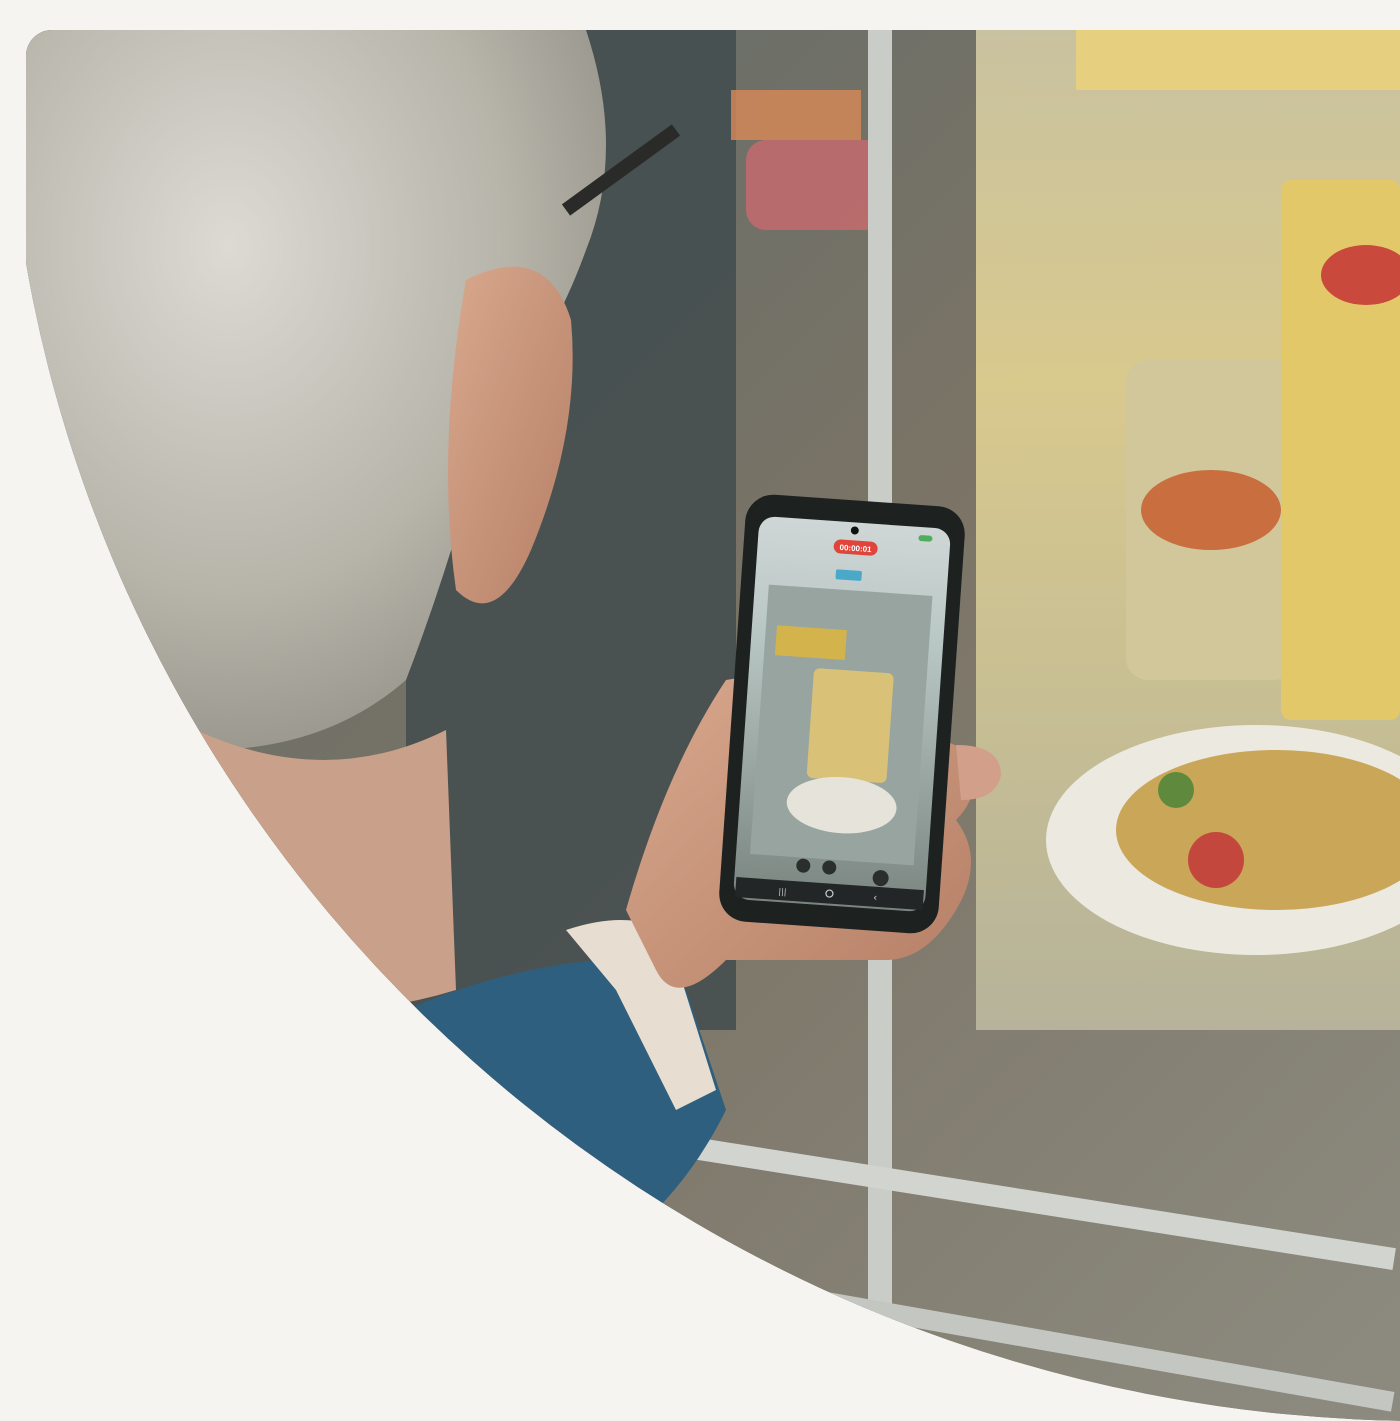  I want to click on neck, so click(326, 870).